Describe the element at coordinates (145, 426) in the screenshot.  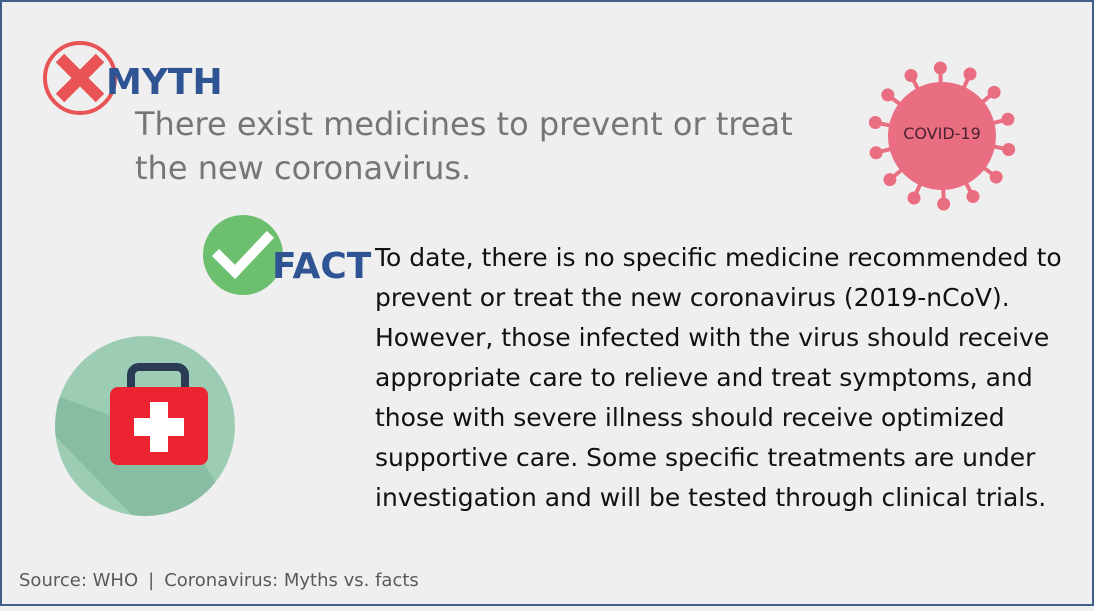
I see `first-aid-kit-icon` at that location.